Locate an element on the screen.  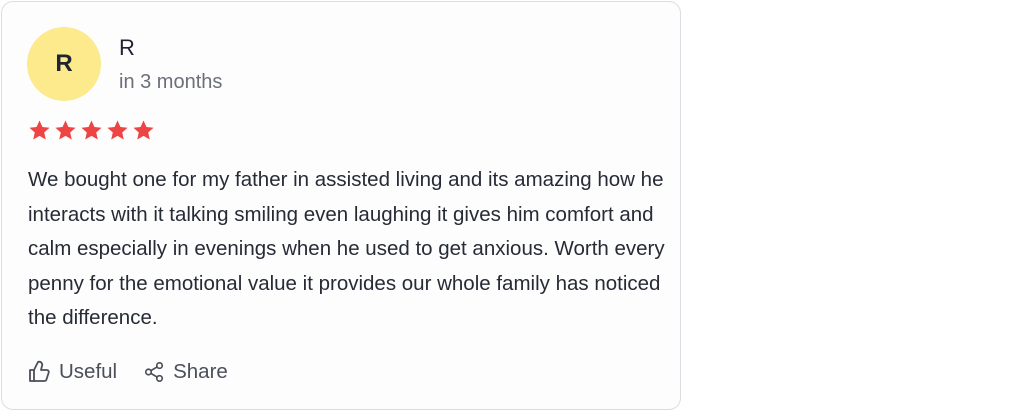
thumbs-up-icon is located at coordinates (39, 372).